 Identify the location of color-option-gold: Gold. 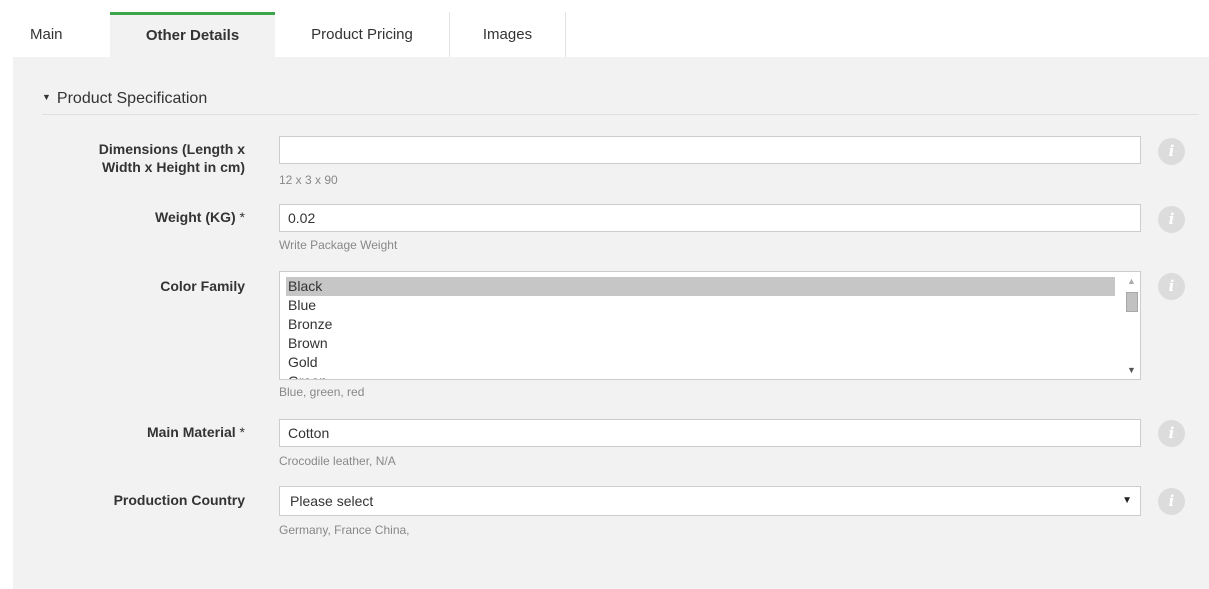
(700, 362).